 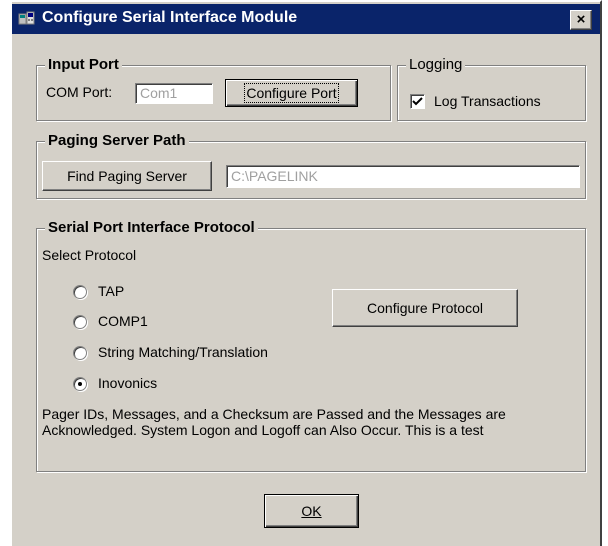 I want to click on radio-string-matching-label: String Matching/Translation, so click(x=183, y=352).